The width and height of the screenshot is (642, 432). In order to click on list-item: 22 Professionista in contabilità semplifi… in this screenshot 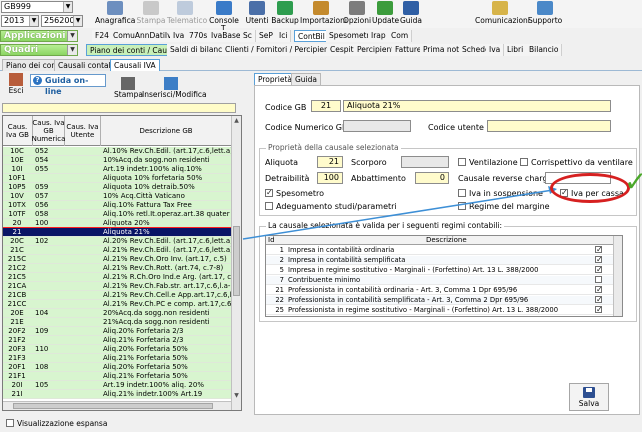, I will do `click(440, 300)`.